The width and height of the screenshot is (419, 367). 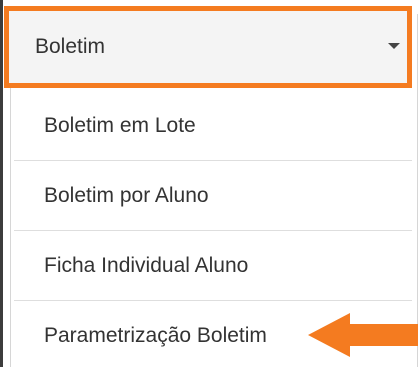 I want to click on menu-item-label: Ficha Individual Aluno, so click(x=146, y=265).